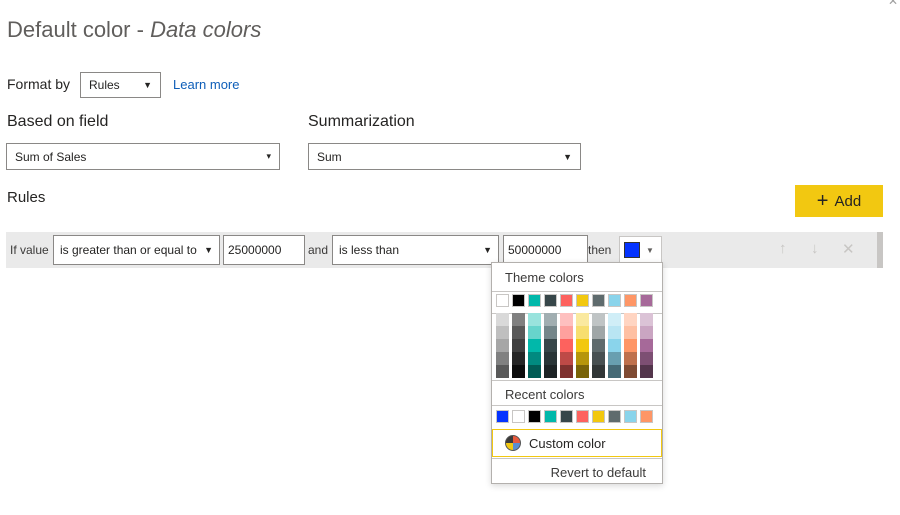 The height and width of the screenshot is (515, 900). What do you see at coordinates (640, 250) in the screenshot?
I see `color-picker-button: ▼` at bounding box center [640, 250].